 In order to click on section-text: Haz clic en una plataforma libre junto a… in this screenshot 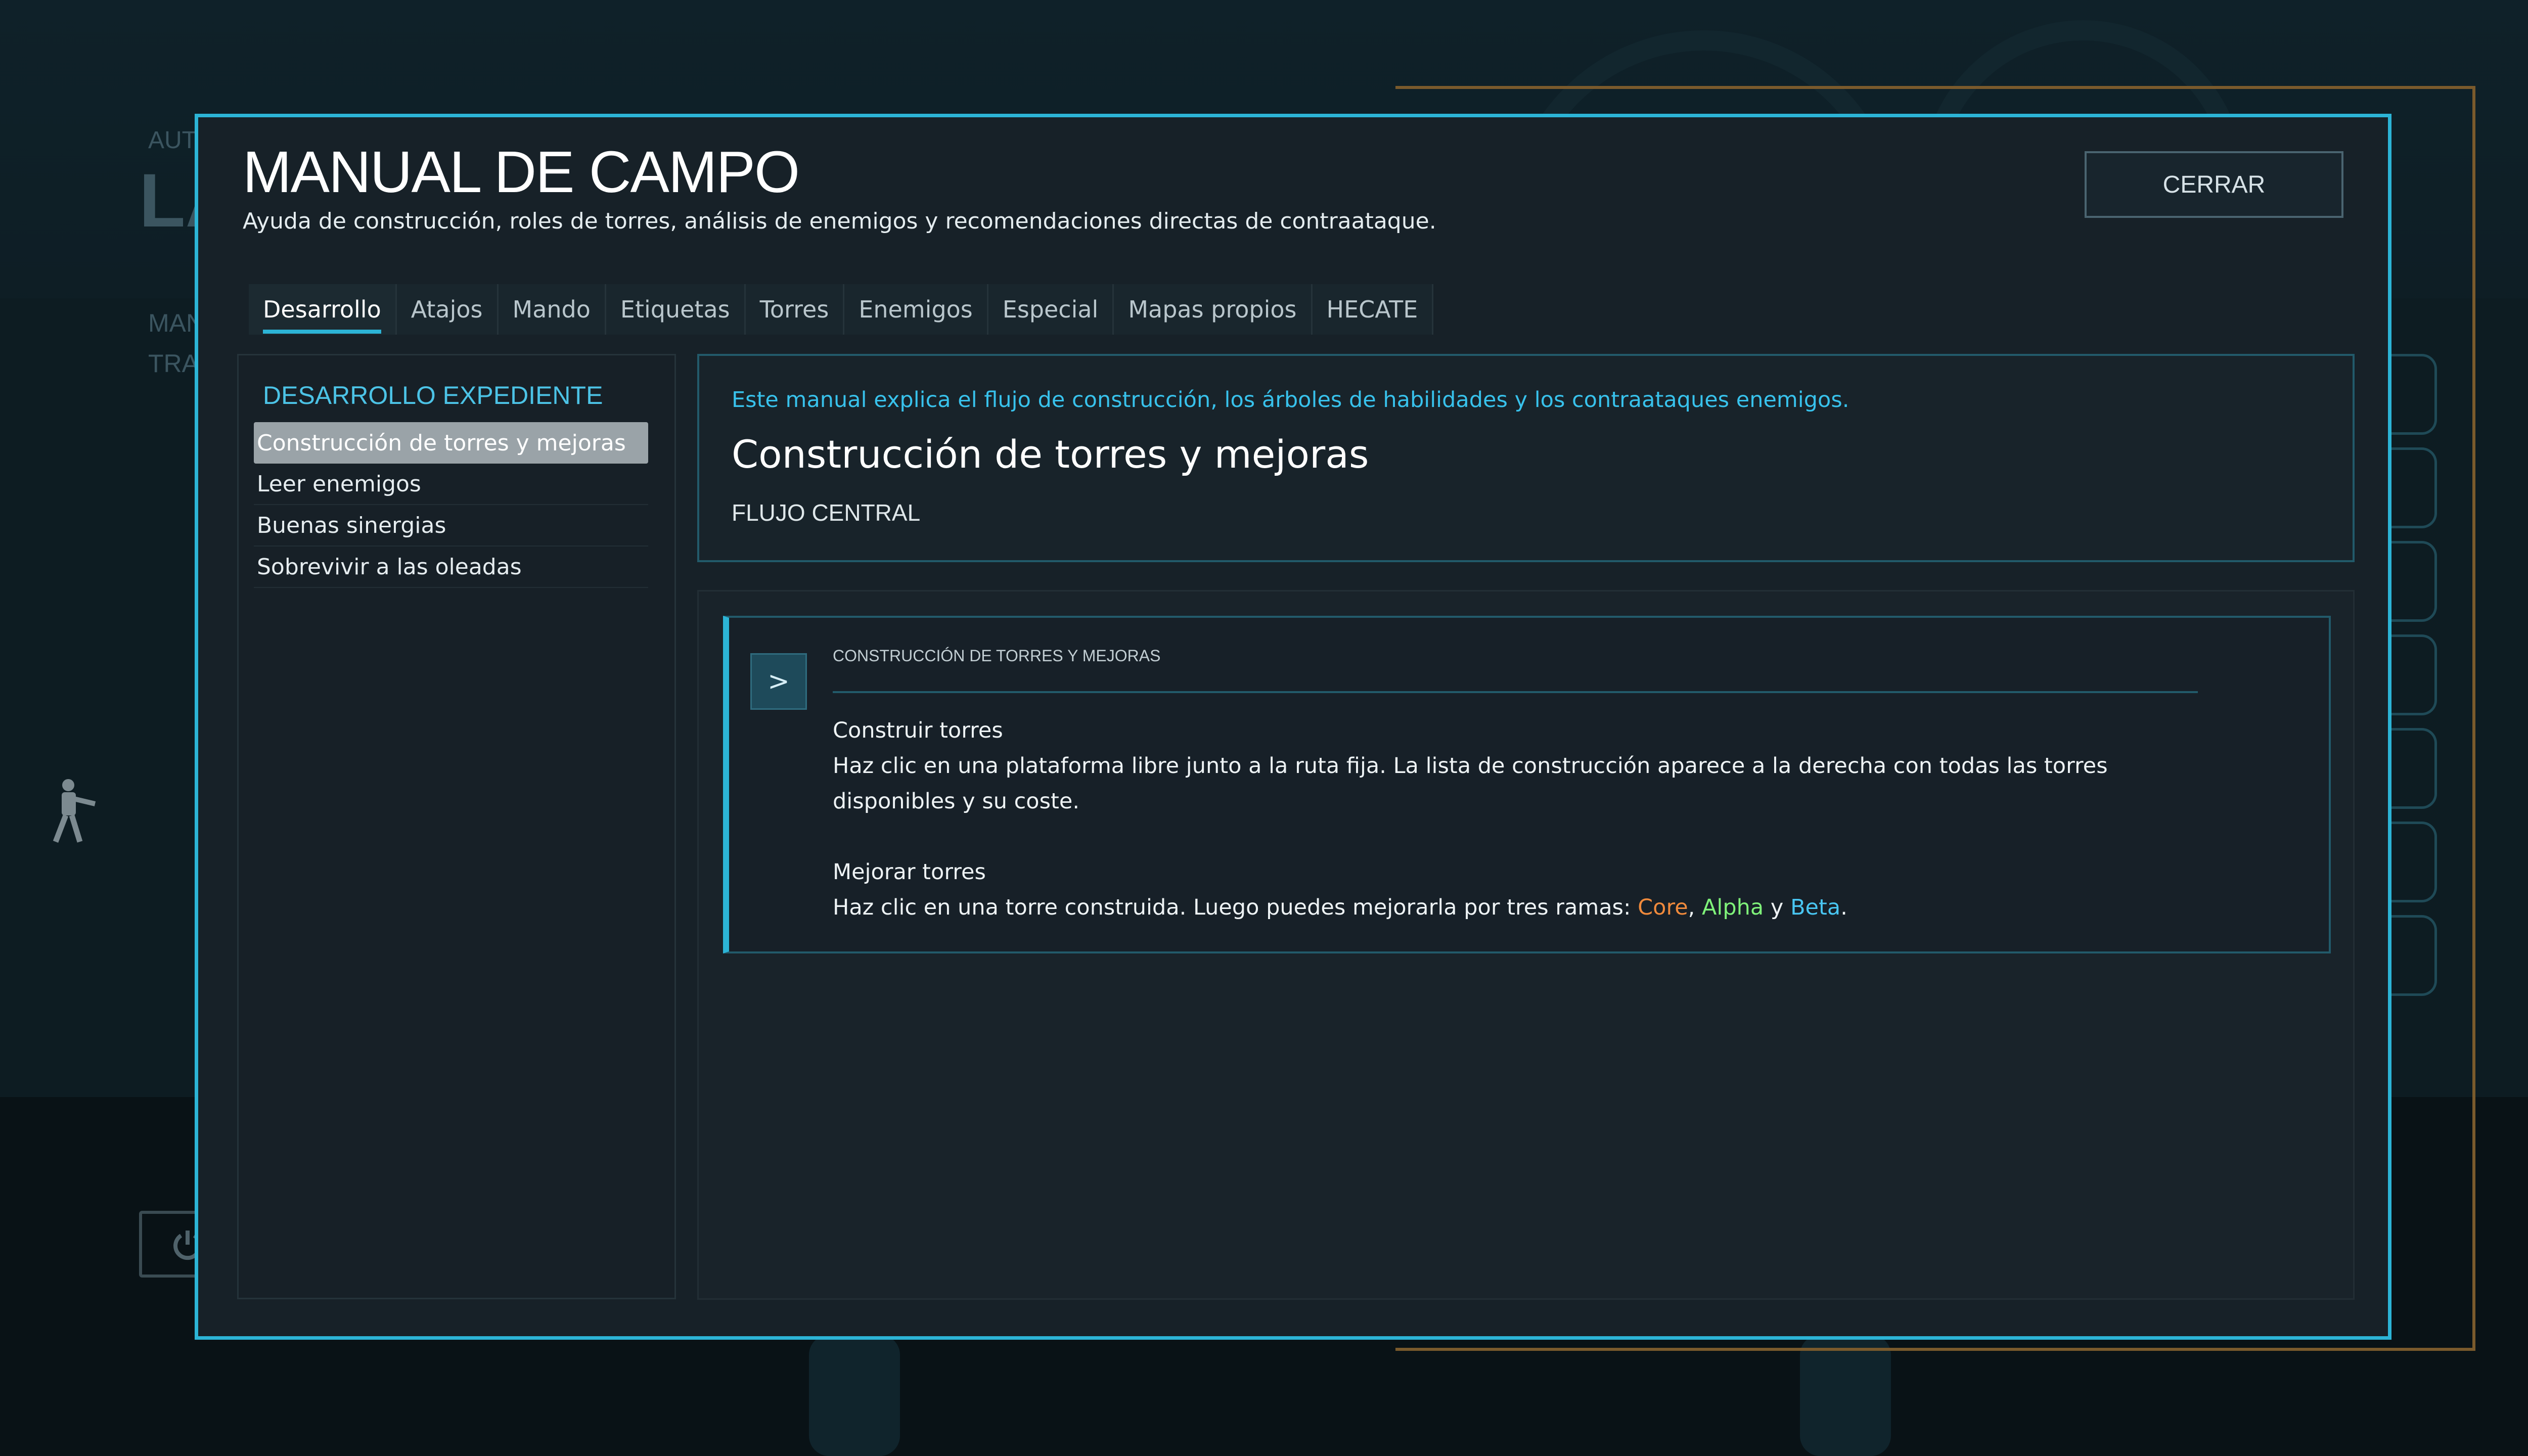, I will do `click(1471, 783)`.